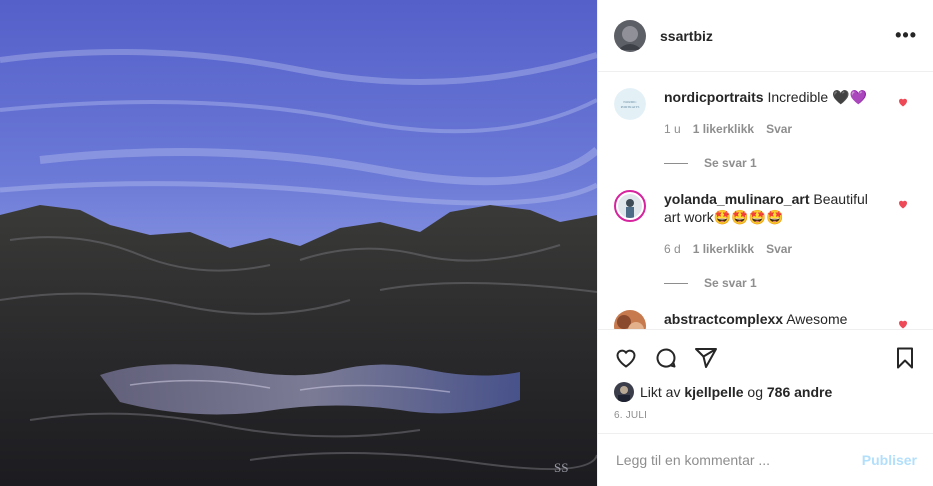  I want to click on likes-summary: Likt av kjellpelle og 786 andre, so click(765, 392).